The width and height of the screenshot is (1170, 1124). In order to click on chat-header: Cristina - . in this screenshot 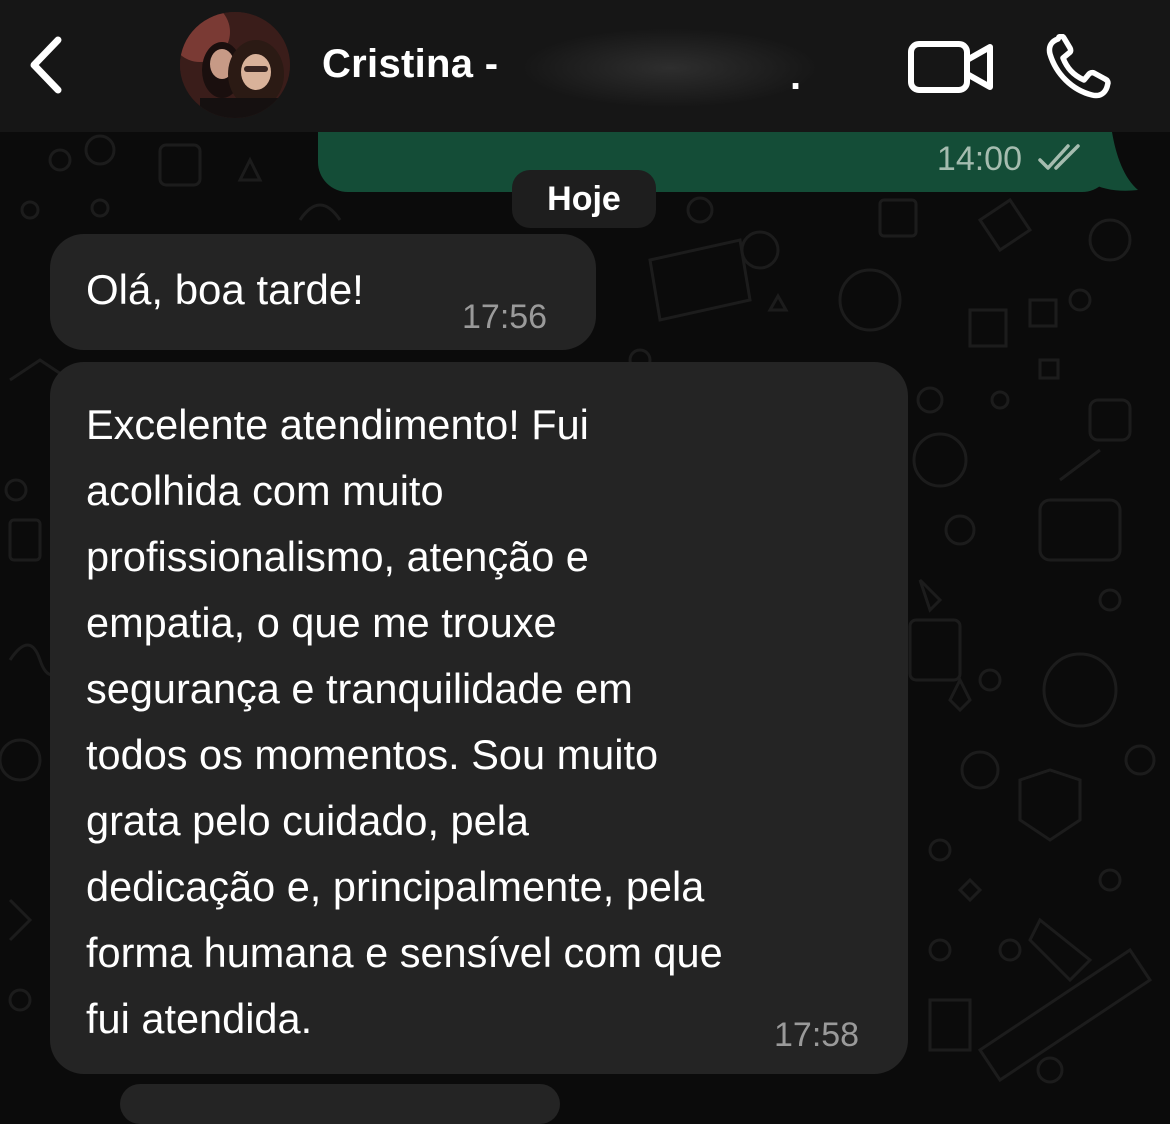, I will do `click(585, 66)`.